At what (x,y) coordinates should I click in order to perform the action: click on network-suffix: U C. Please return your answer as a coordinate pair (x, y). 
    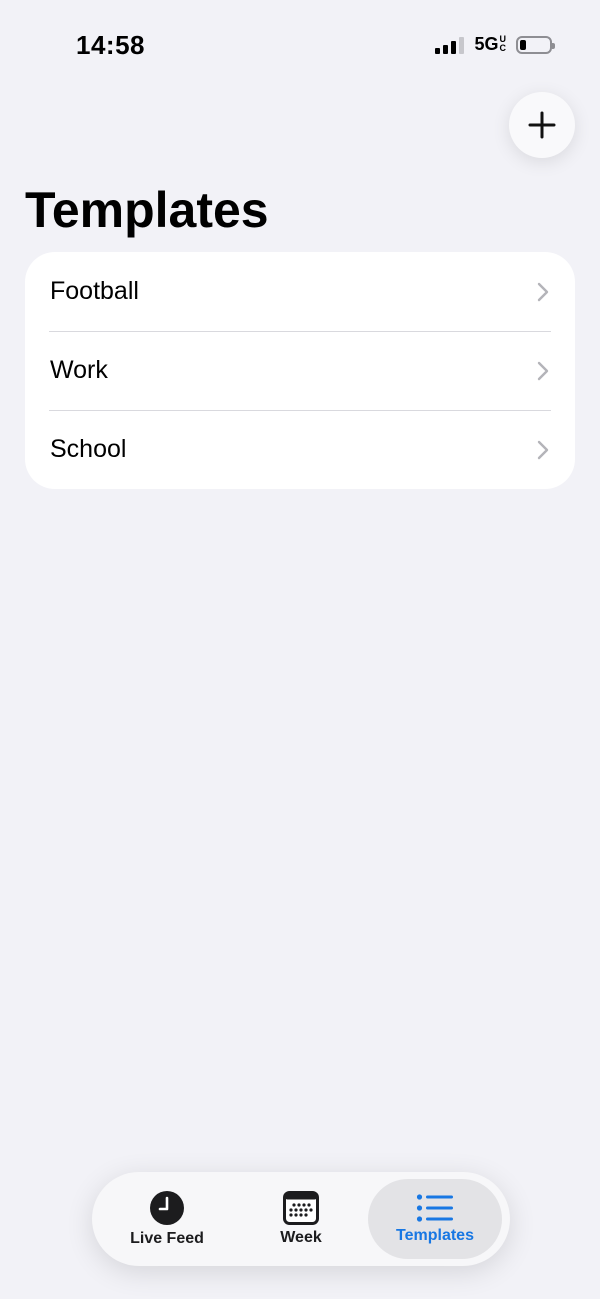
    Looking at the image, I should click on (503, 44).